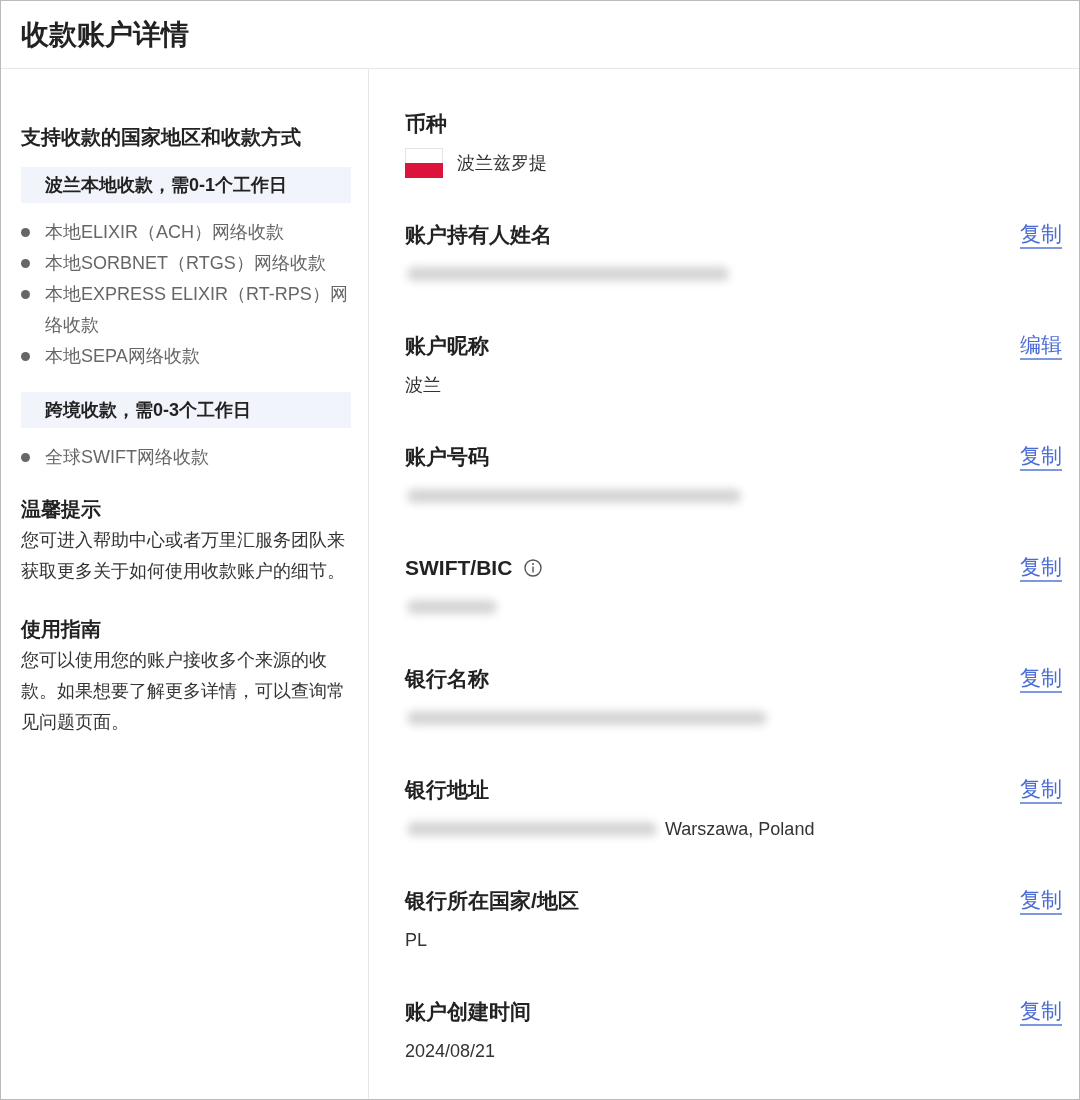 The width and height of the screenshot is (1080, 1100). I want to click on field-label: 账户创建时间, so click(468, 1012).